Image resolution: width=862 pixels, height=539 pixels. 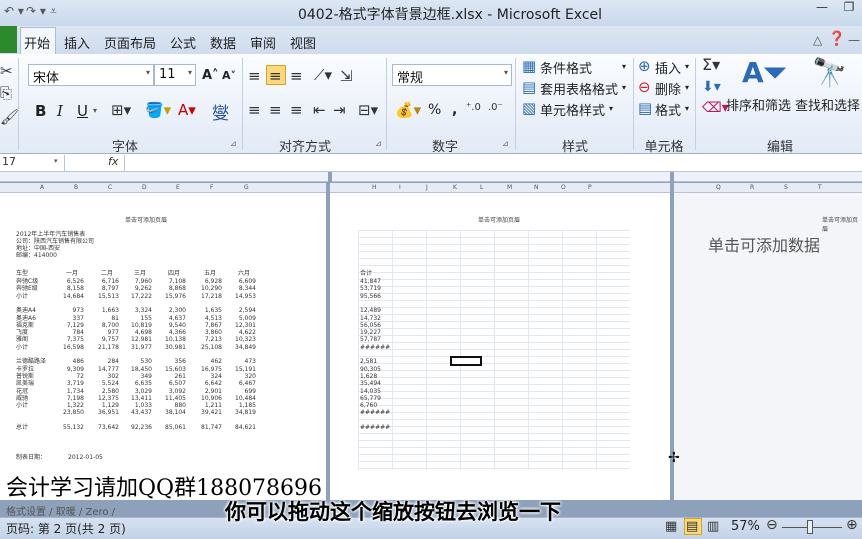 I want to click on align-middle-icon: ≡, so click(x=275, y=76).